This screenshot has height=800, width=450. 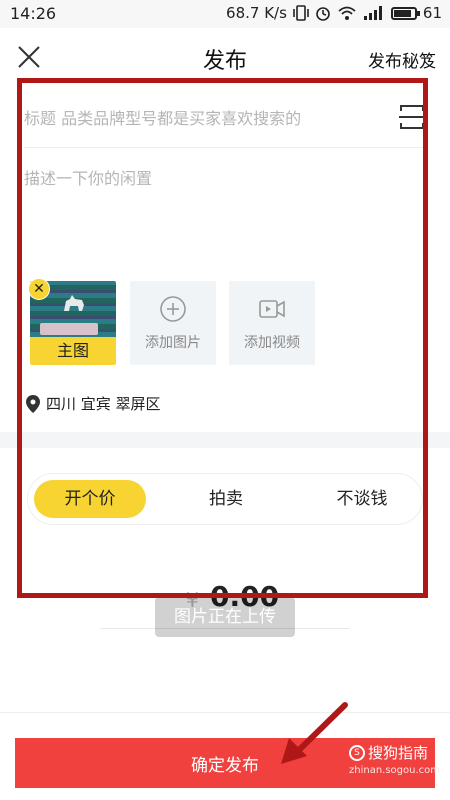 What do you see at coordinates (33, 403) in the screenshot?
I see `location-pin-icon` at bounding box center [33, 403].